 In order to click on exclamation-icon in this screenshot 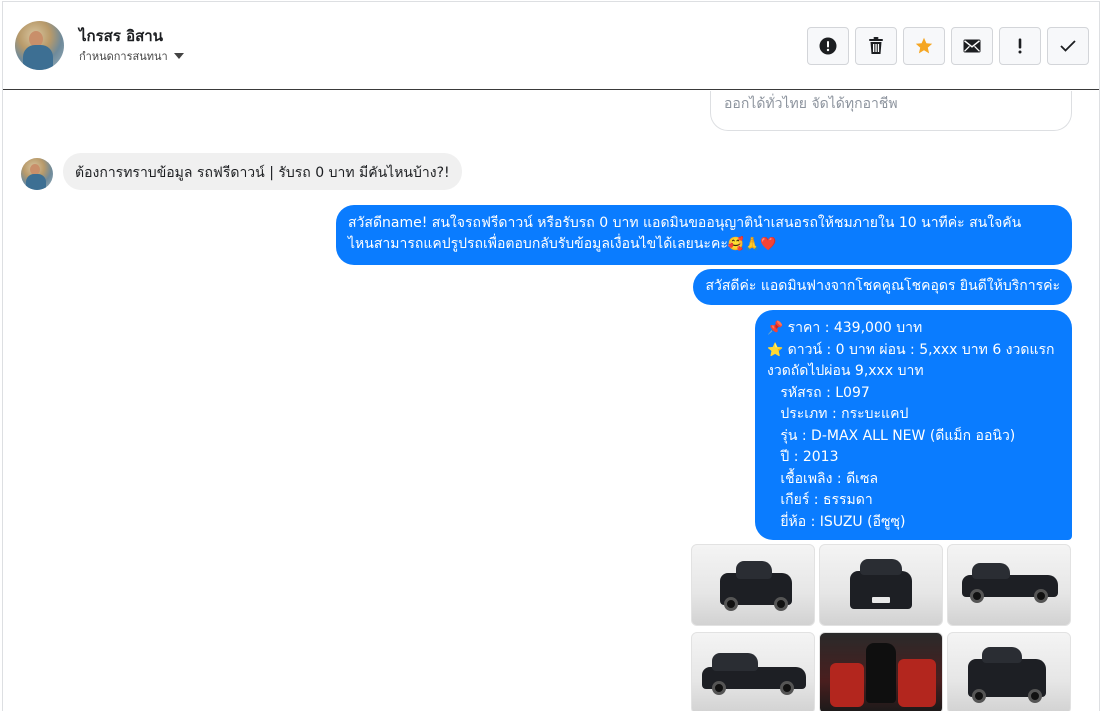, I will do `click(1020, 46)`.